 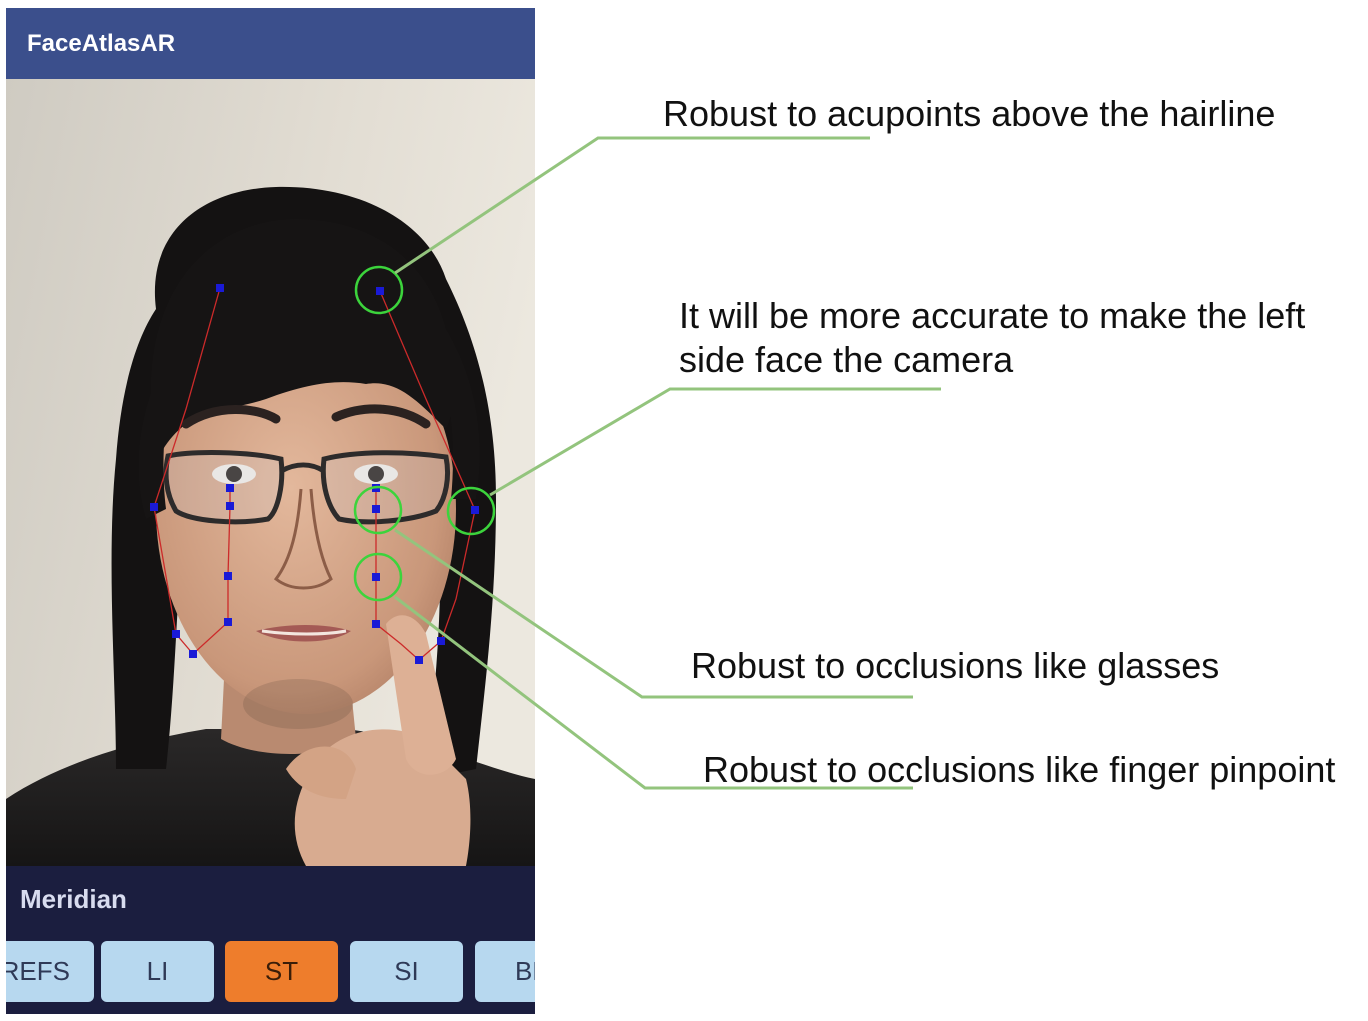 I want to click on meridian-chip-refs: REFS, so click(x=50, y=971).